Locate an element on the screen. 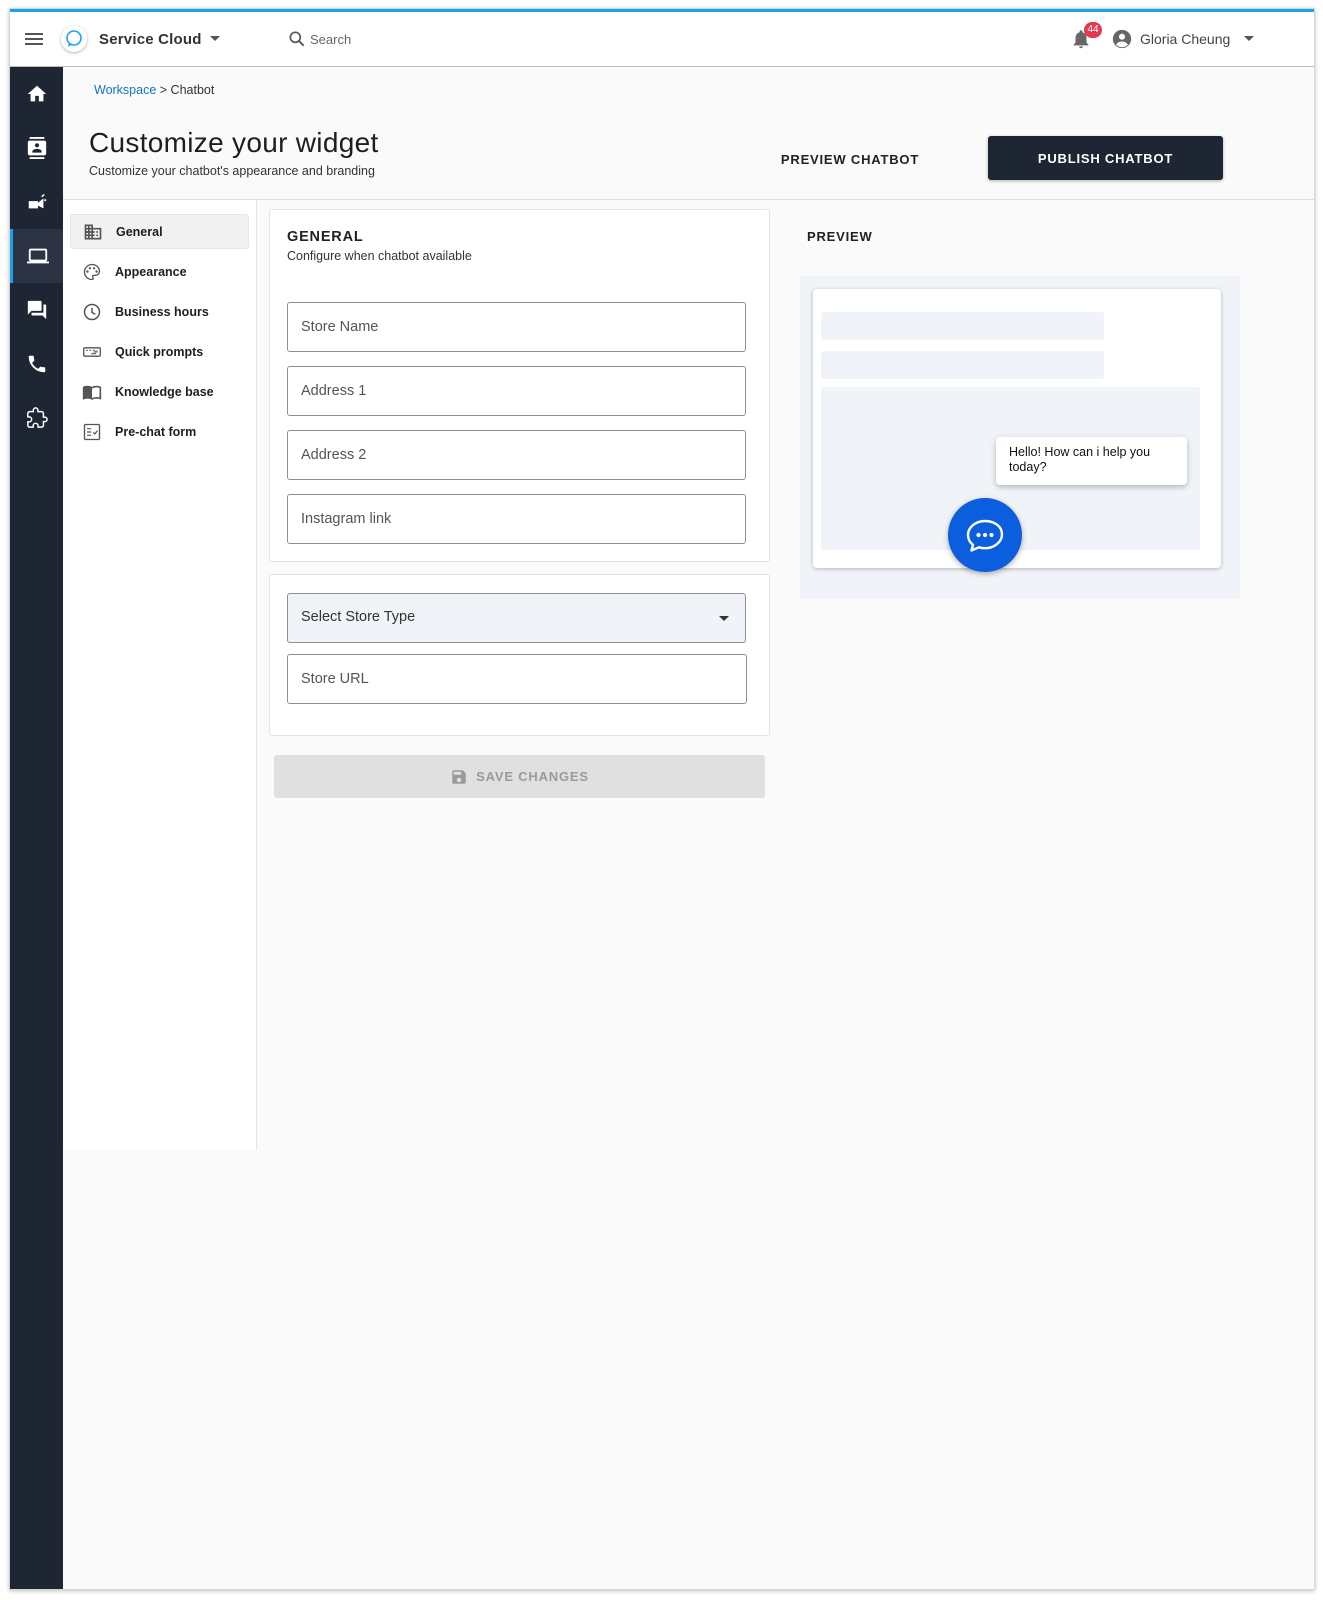  puzzle-icon is located at coordinates (37, 417).